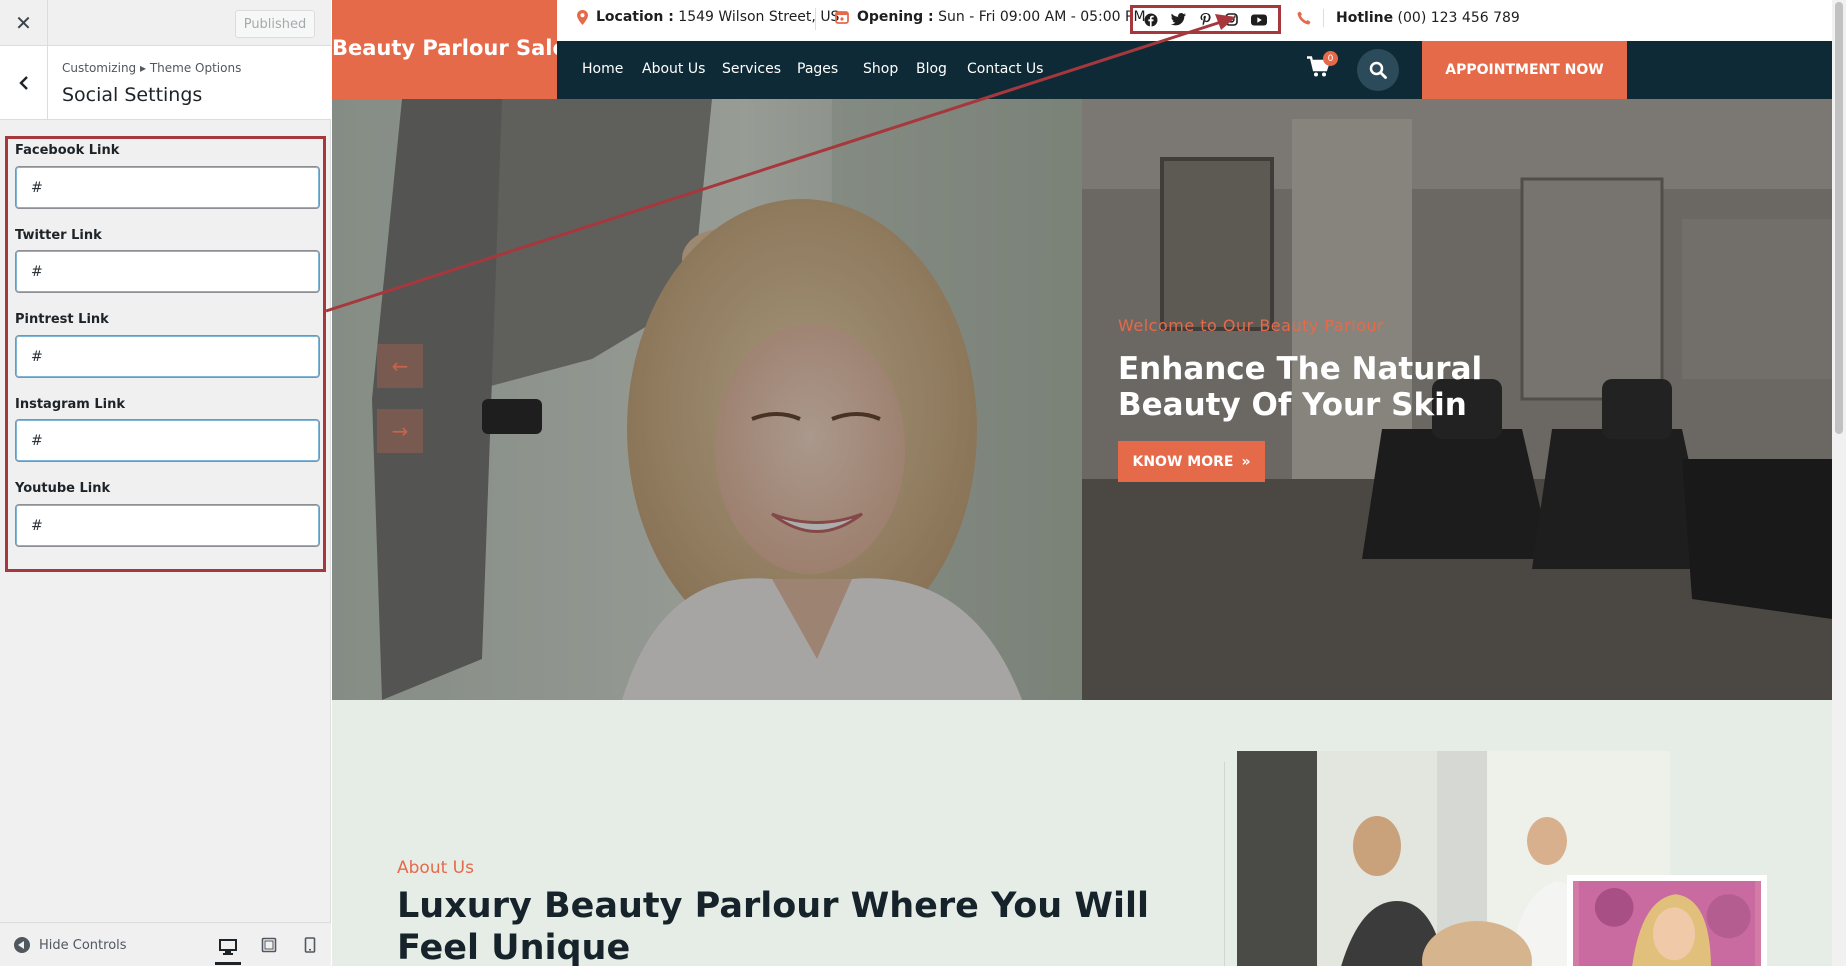  I want to click on nav-shop: Shop, so click(880, 69).